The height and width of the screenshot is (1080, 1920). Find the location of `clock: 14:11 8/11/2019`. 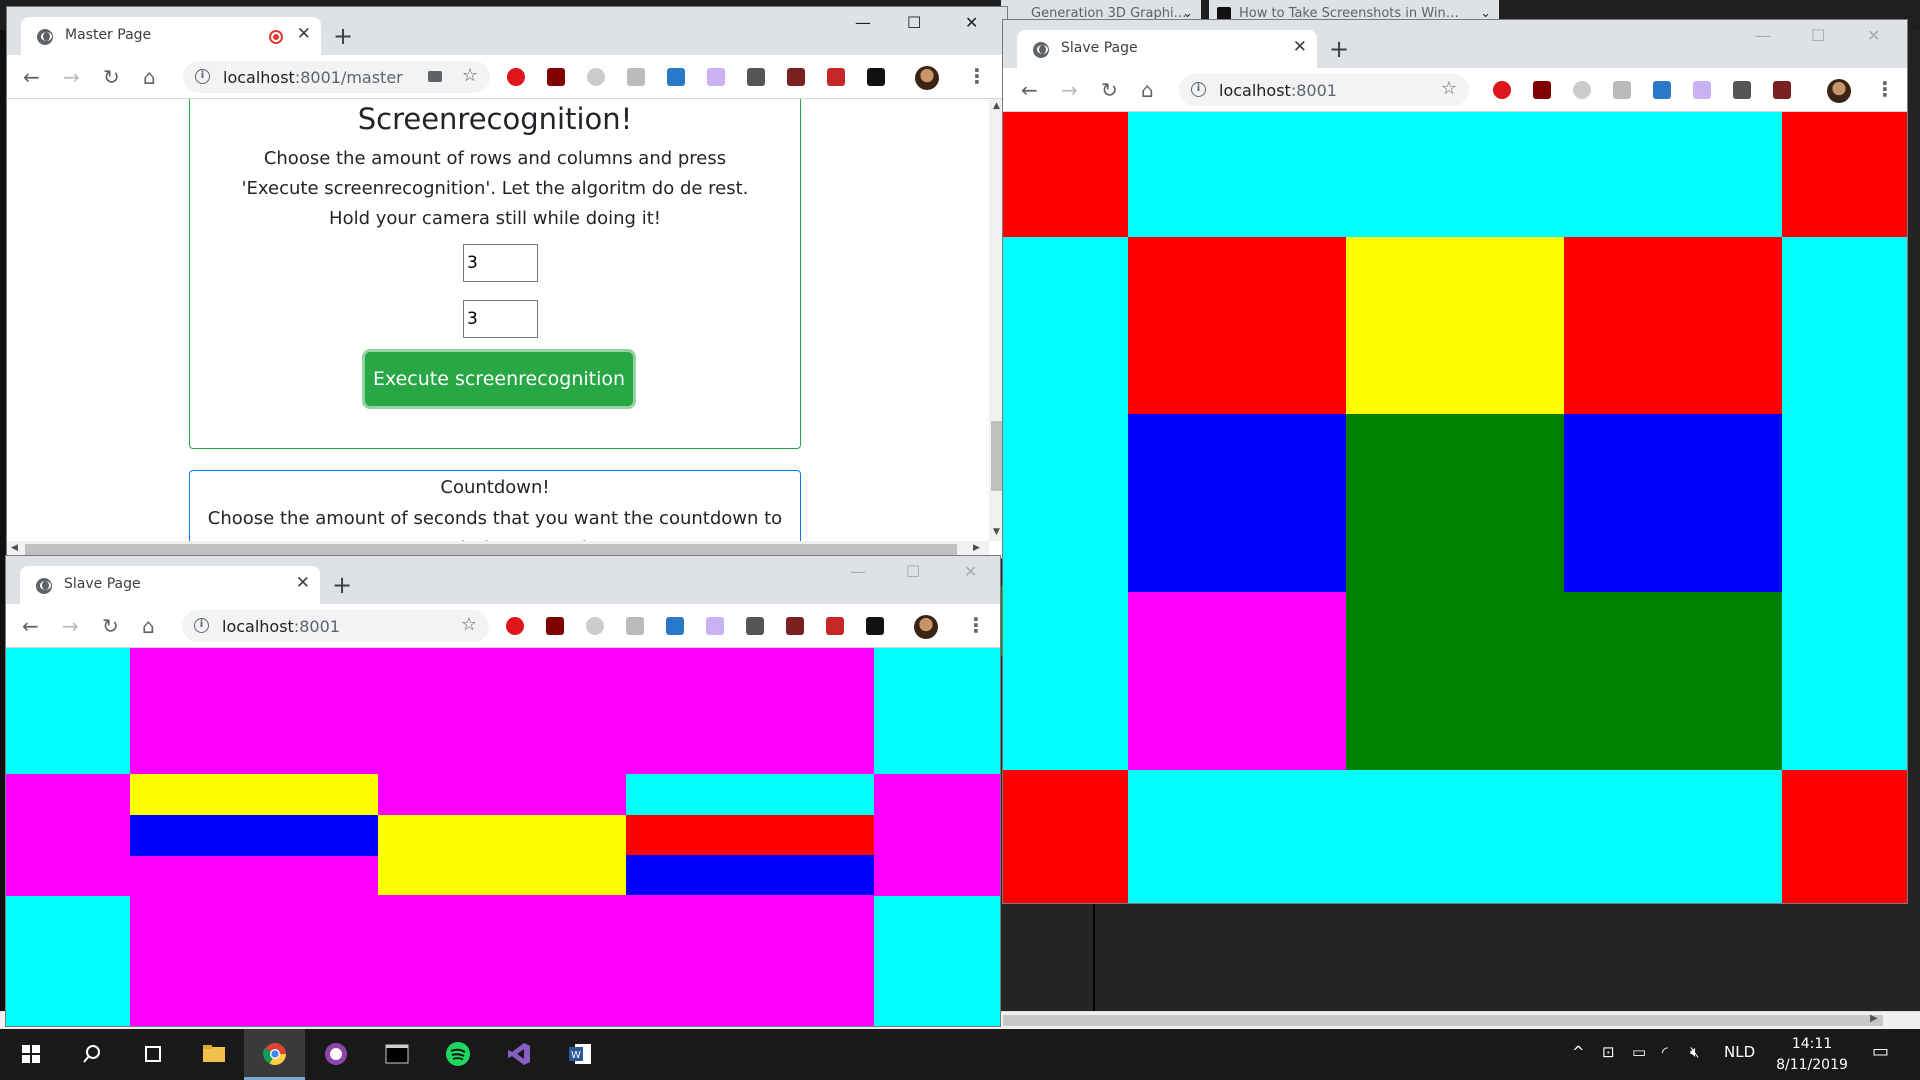

clock: 14:11 8/11/2019 is located at coordinates (1812, 1055).